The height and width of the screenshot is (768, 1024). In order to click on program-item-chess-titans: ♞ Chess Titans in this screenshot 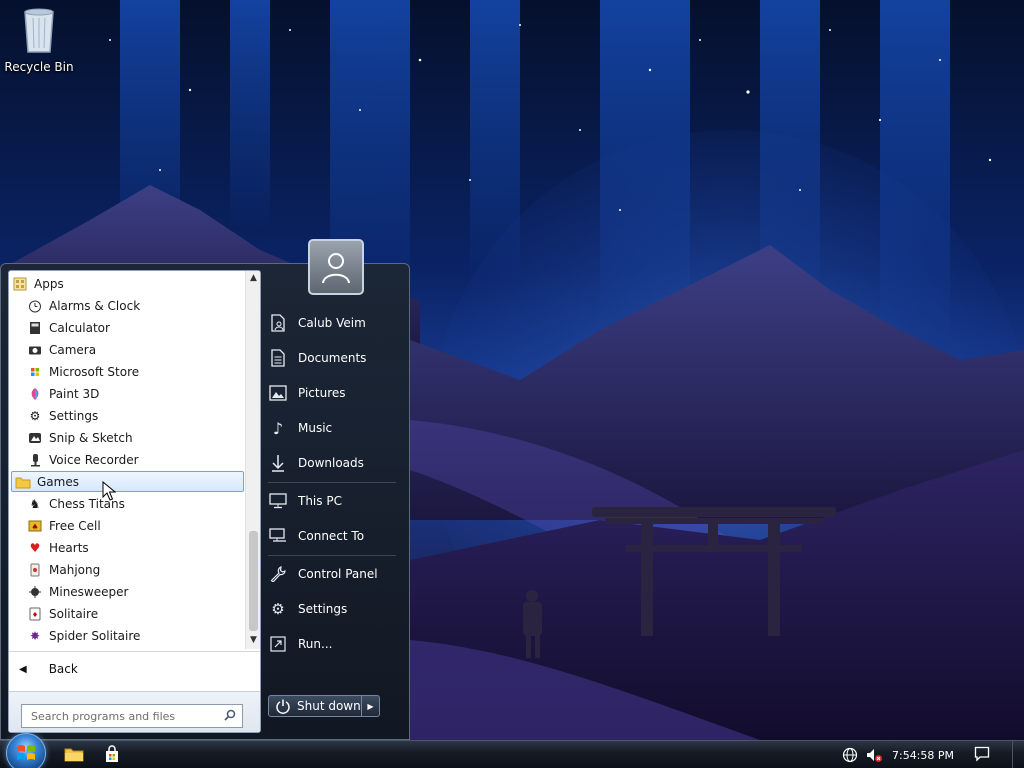, I will do `click(126, 503)`.